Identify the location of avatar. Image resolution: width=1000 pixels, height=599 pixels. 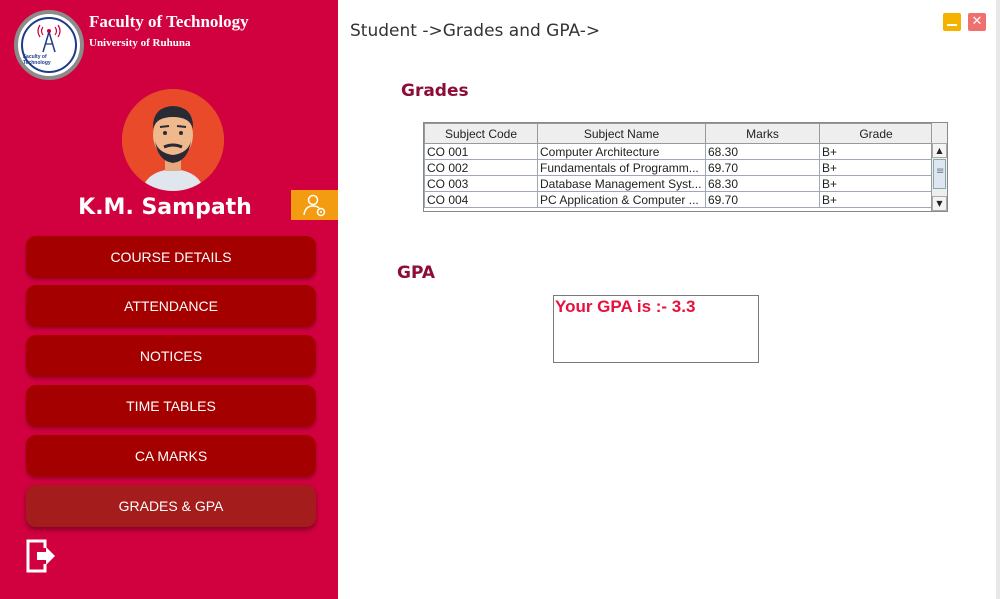
(173, 140).